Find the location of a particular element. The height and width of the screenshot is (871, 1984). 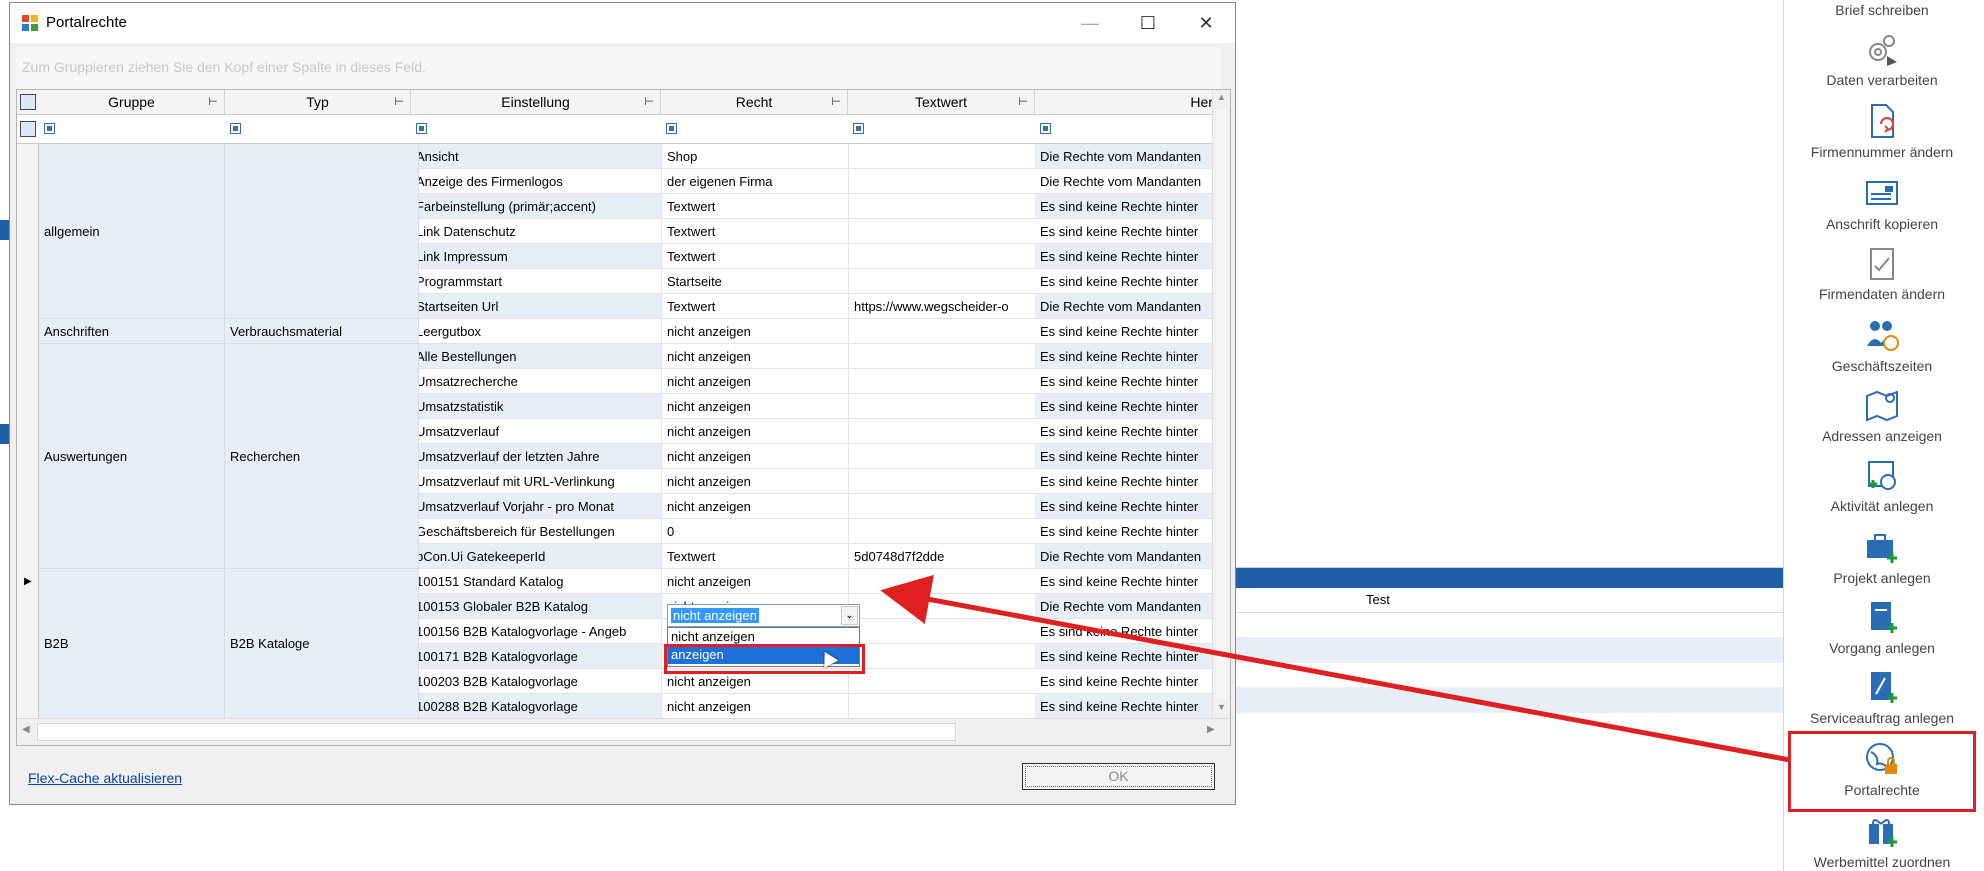

scroll-right-icon: ▶ is located at coordinates (1211, 729).